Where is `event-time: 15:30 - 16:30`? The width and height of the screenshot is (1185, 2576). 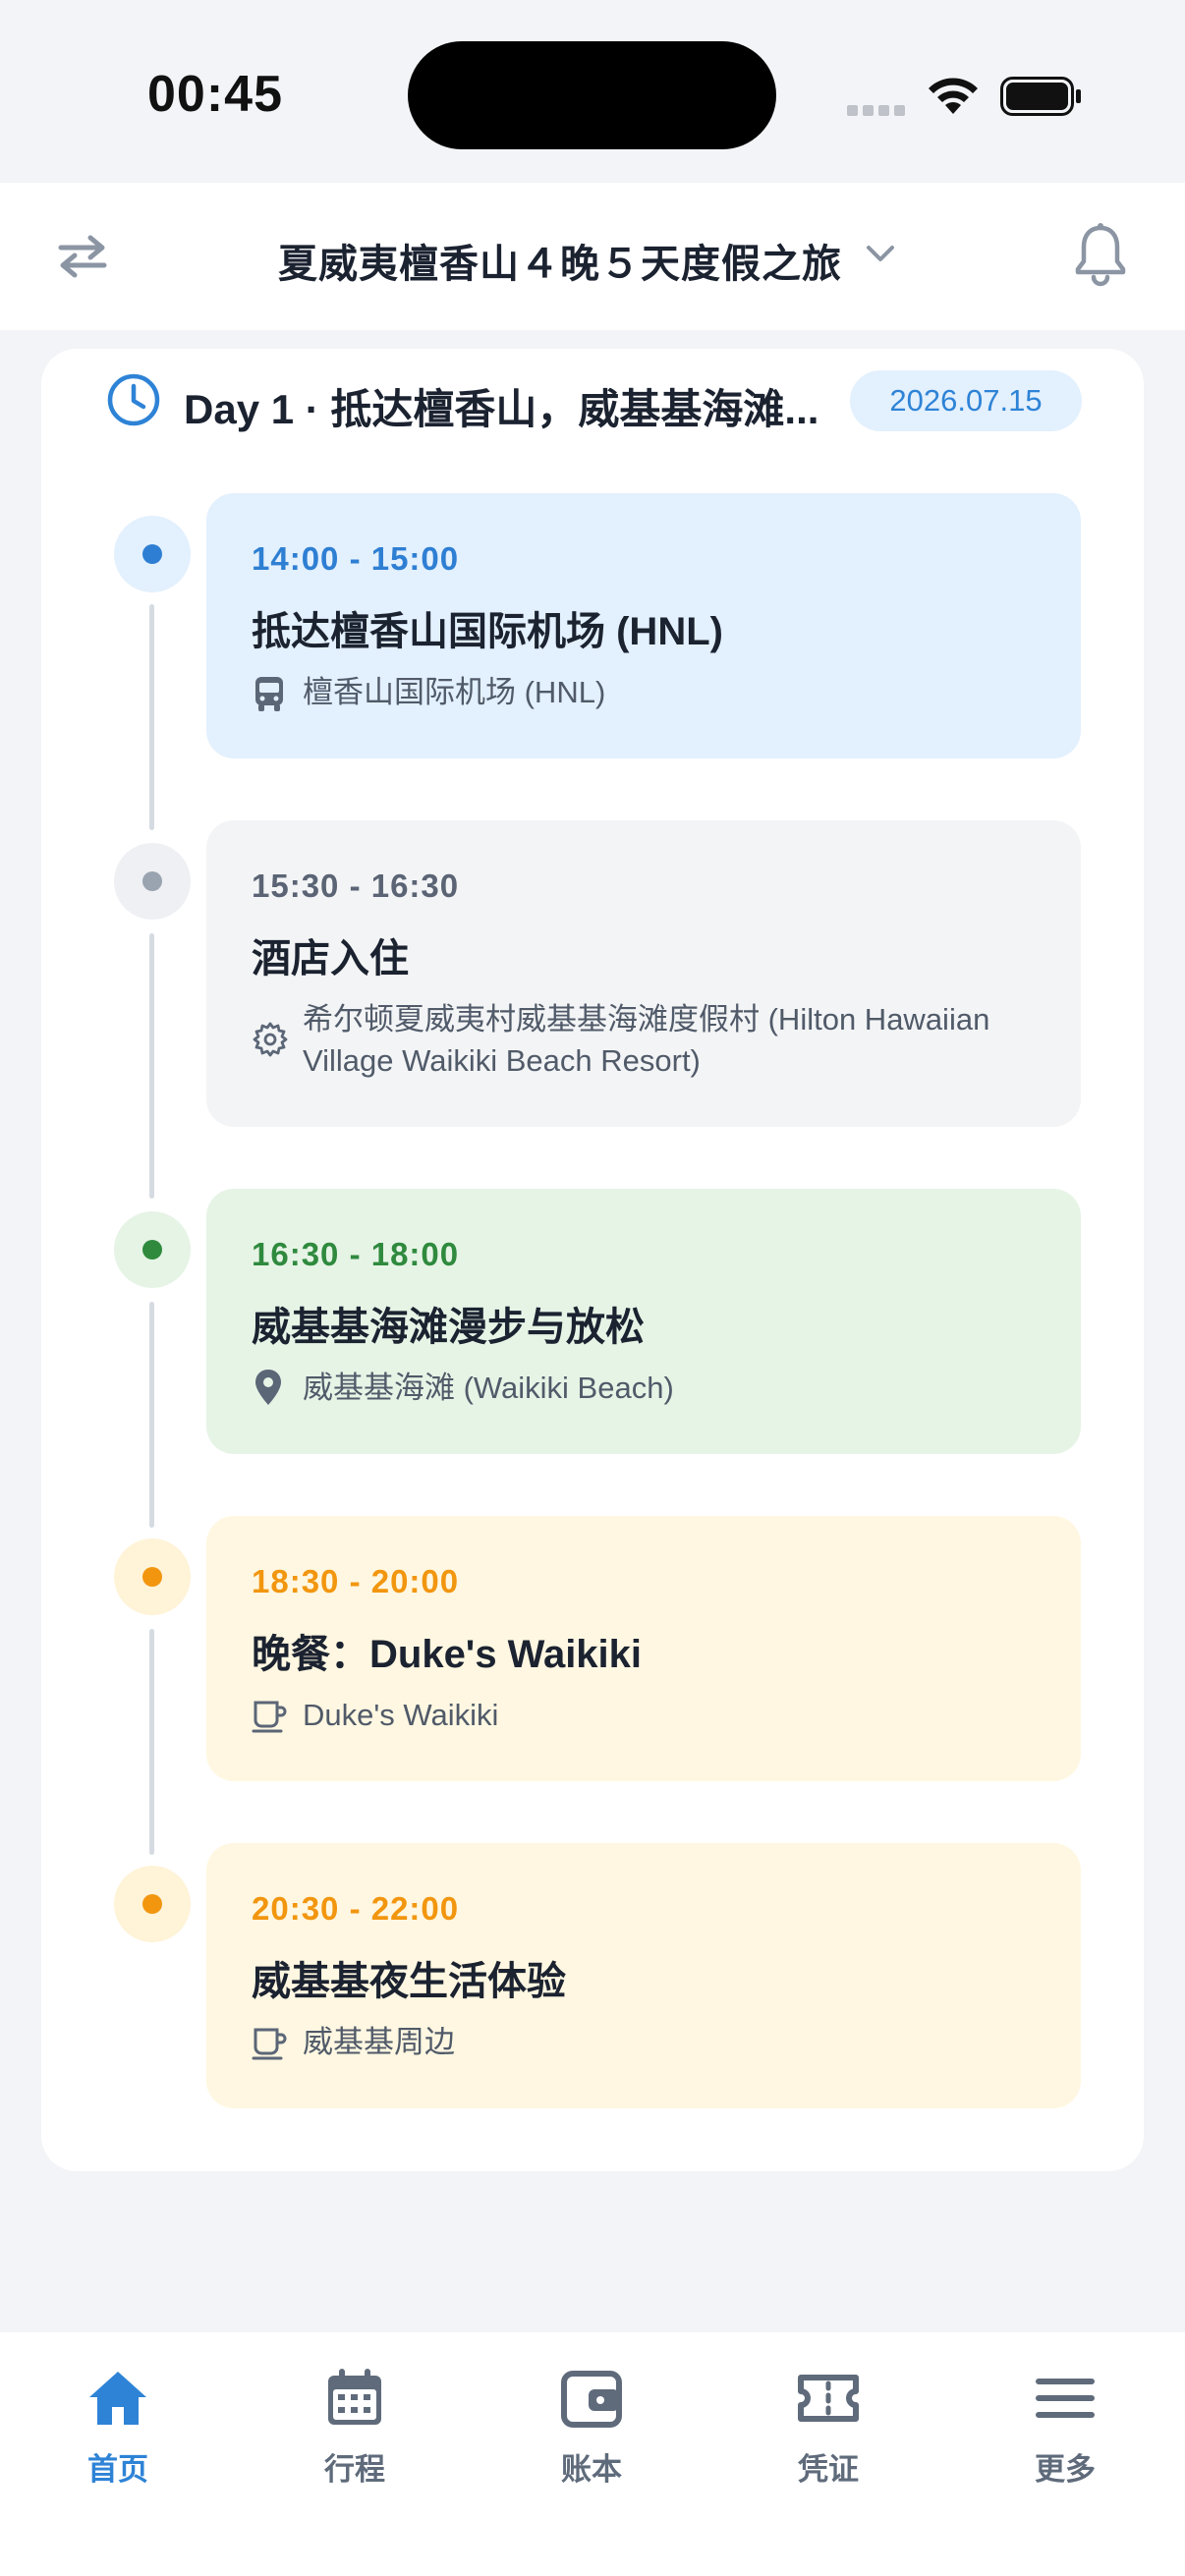
event-time: 15:30 - 16:30 is located at coordinates (356, 886).